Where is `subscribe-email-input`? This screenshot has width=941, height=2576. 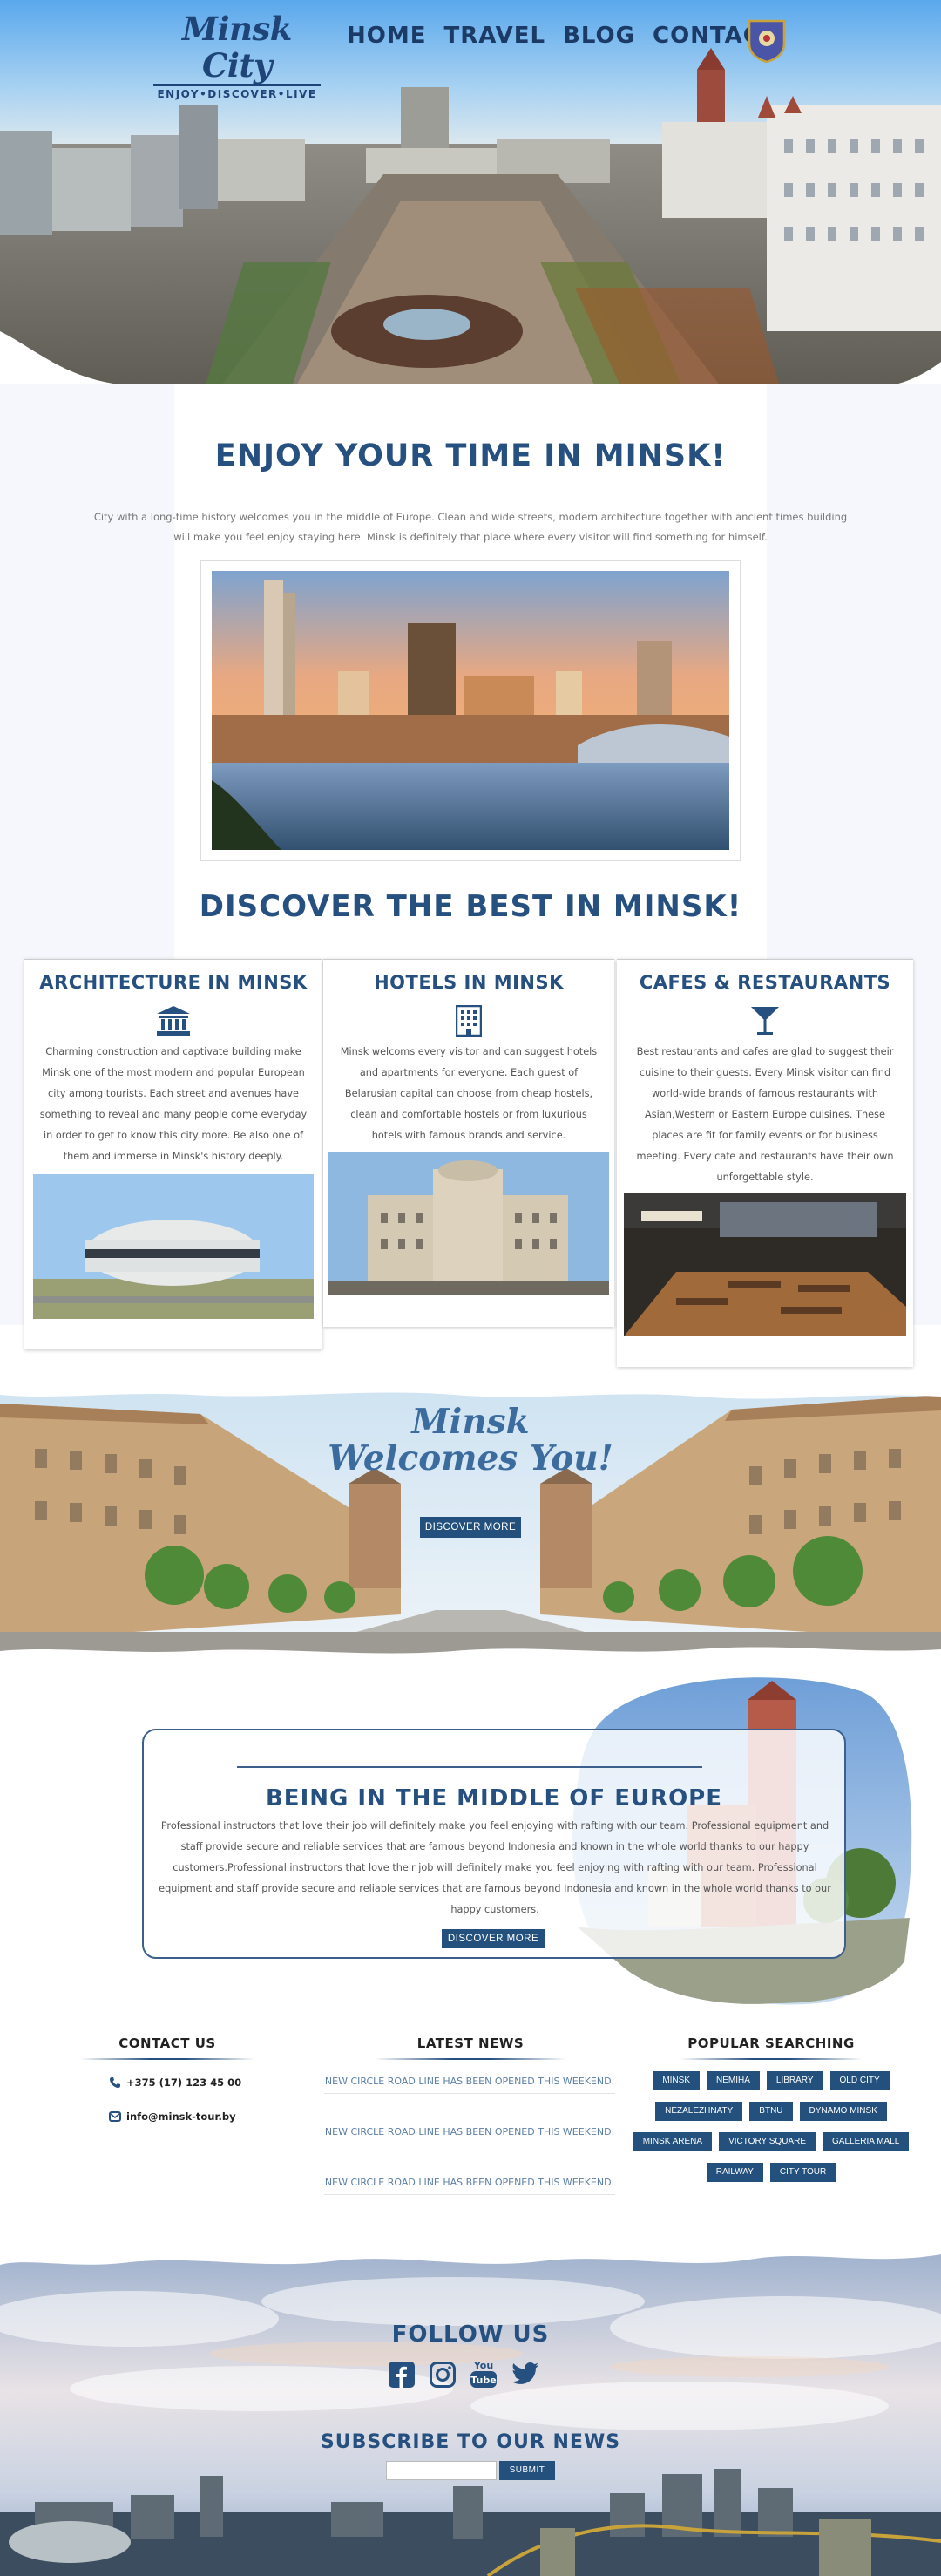
subscribe-email-input is located at coordinates (441, 2470).